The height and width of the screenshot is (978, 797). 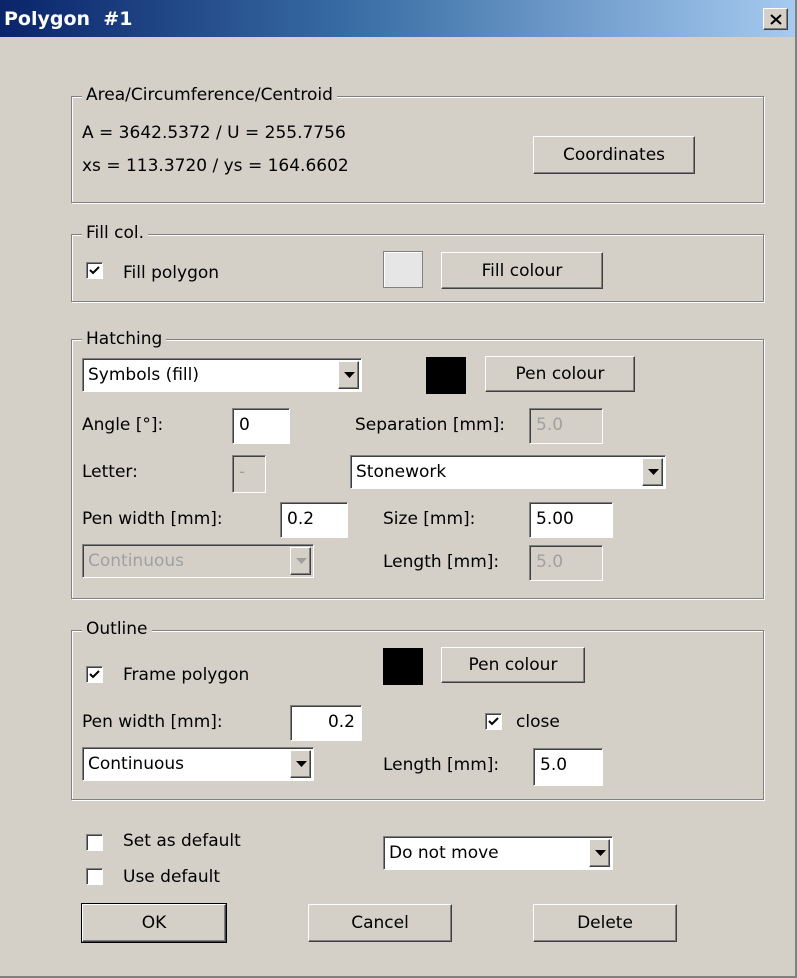 What do you see at coordinates (115, 233) in the screenshot?
I see `fill-group-legend: Fill col.` at bounding box center [115, 233].